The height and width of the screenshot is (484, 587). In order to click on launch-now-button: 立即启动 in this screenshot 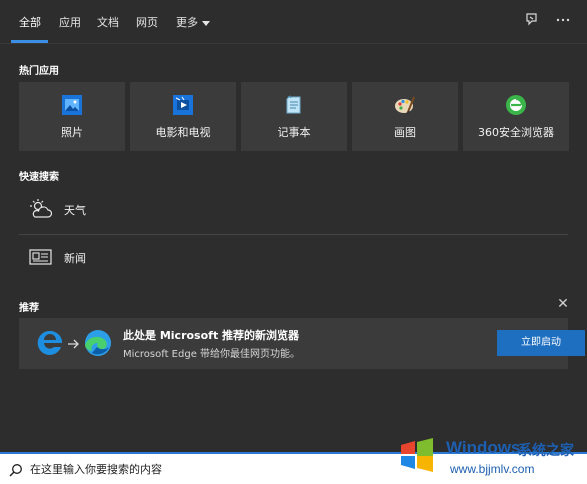, I will do `click(541, 343)`.